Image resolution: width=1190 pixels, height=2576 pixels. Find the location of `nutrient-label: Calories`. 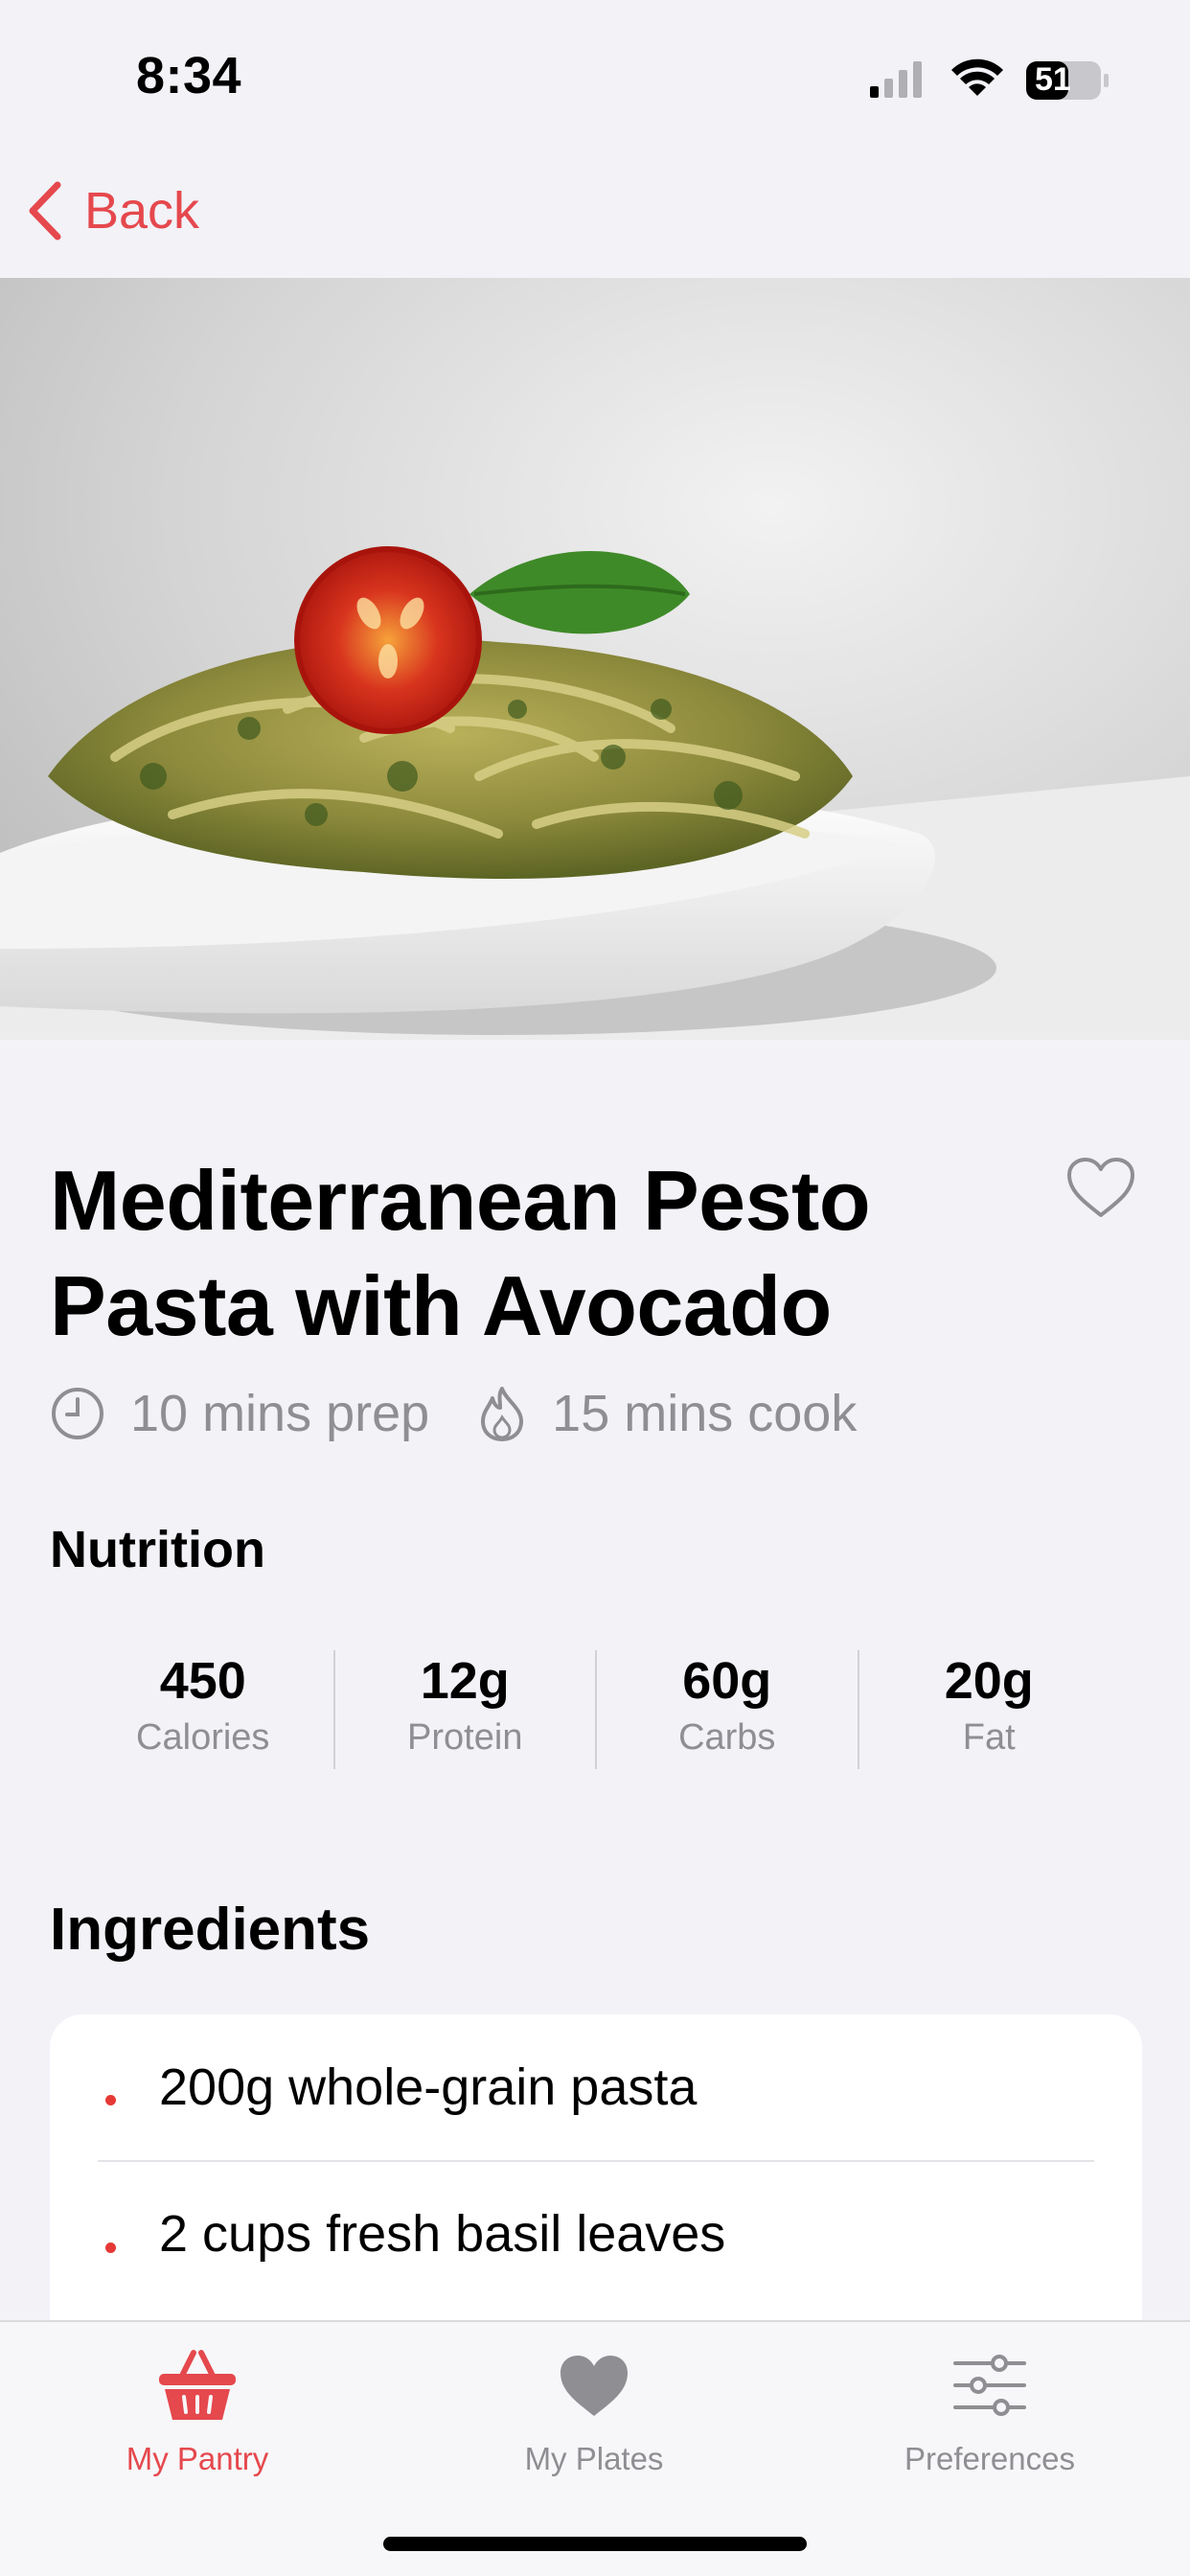

nutrient-label: Calories is located at coordinates (203, 1737).